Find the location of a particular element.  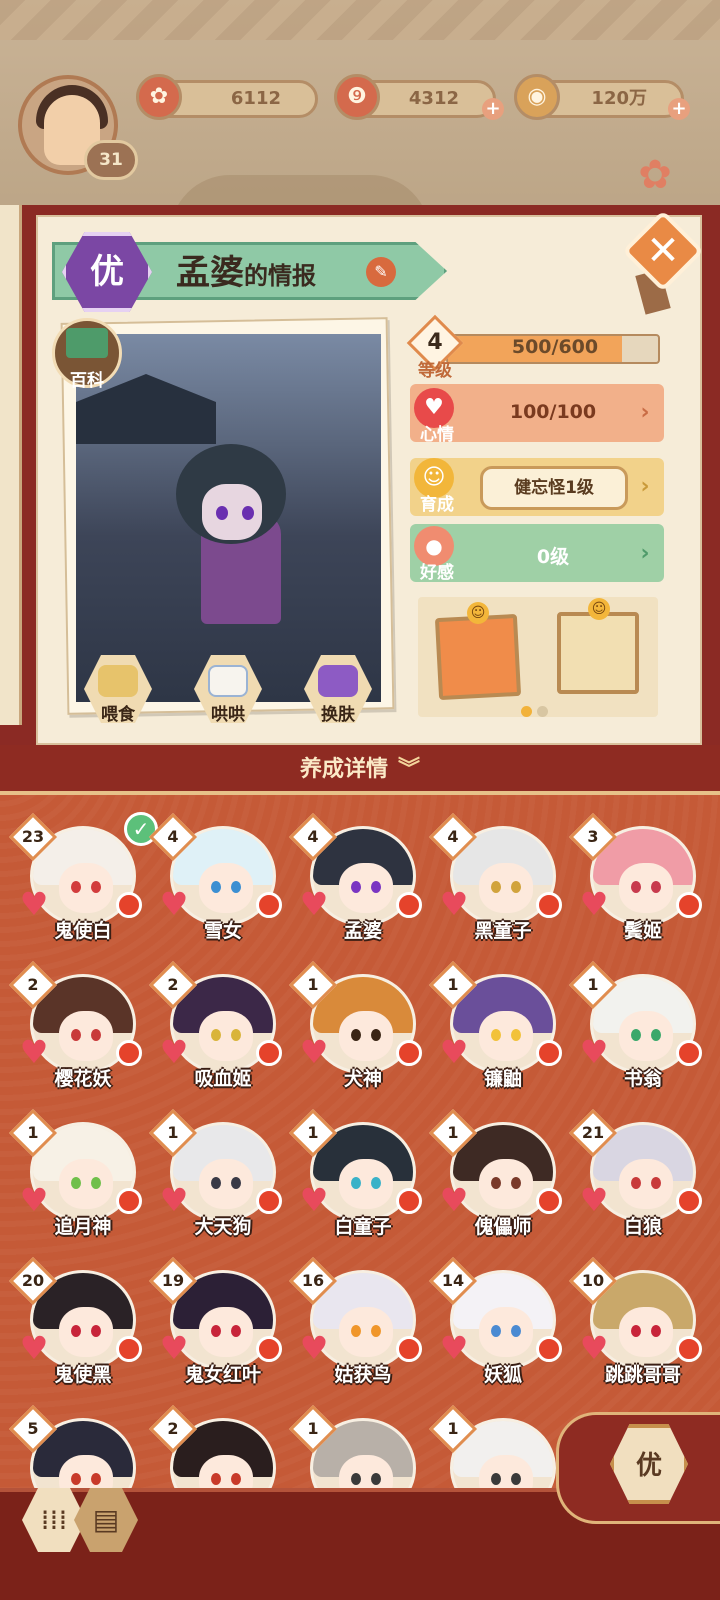

add-magatama-button: + is located at coordinates (493, 109).